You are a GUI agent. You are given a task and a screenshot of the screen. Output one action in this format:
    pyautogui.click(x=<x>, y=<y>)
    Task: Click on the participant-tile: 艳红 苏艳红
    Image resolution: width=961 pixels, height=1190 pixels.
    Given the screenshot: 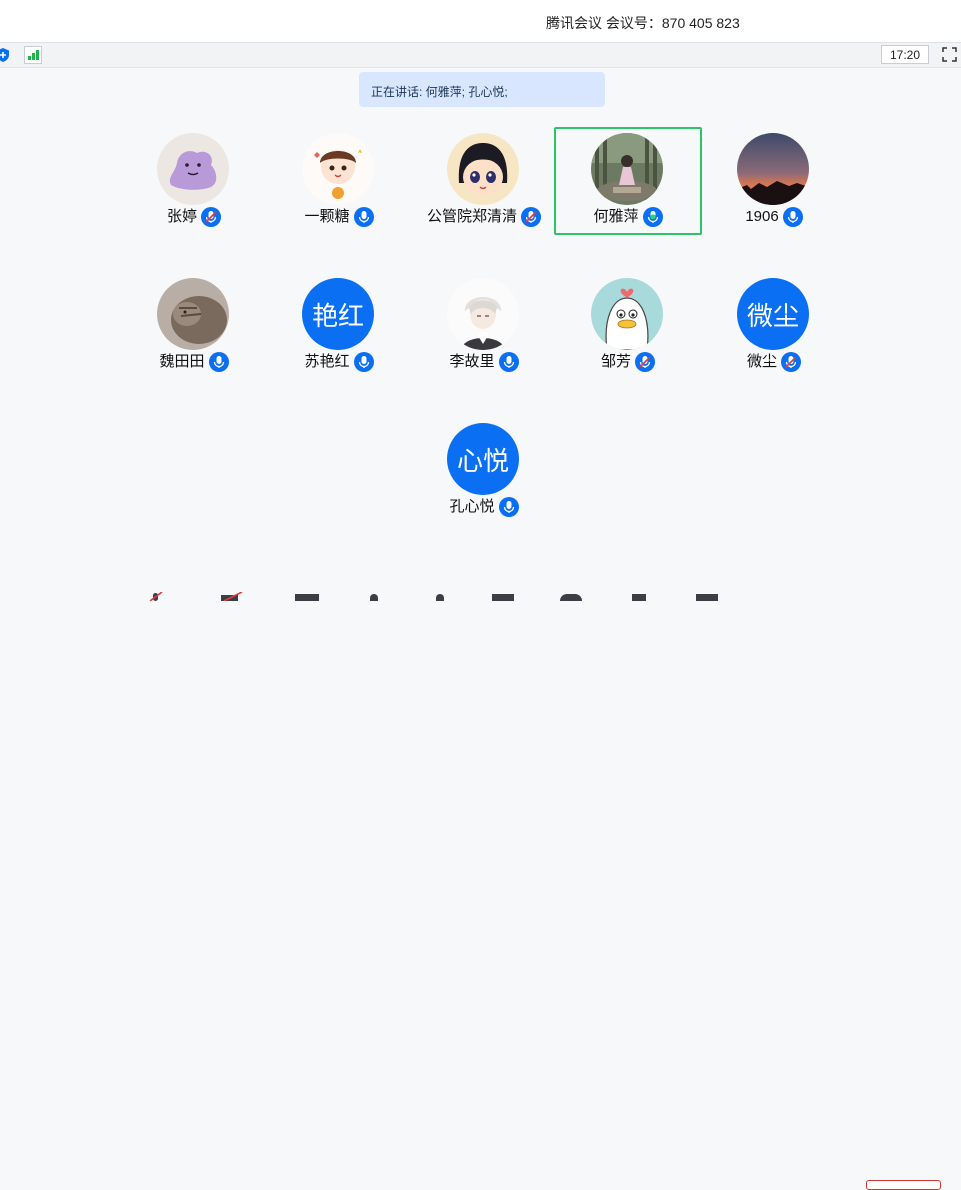 What is the action you would take?
    pyautogui.click(x=339, y=326)
    